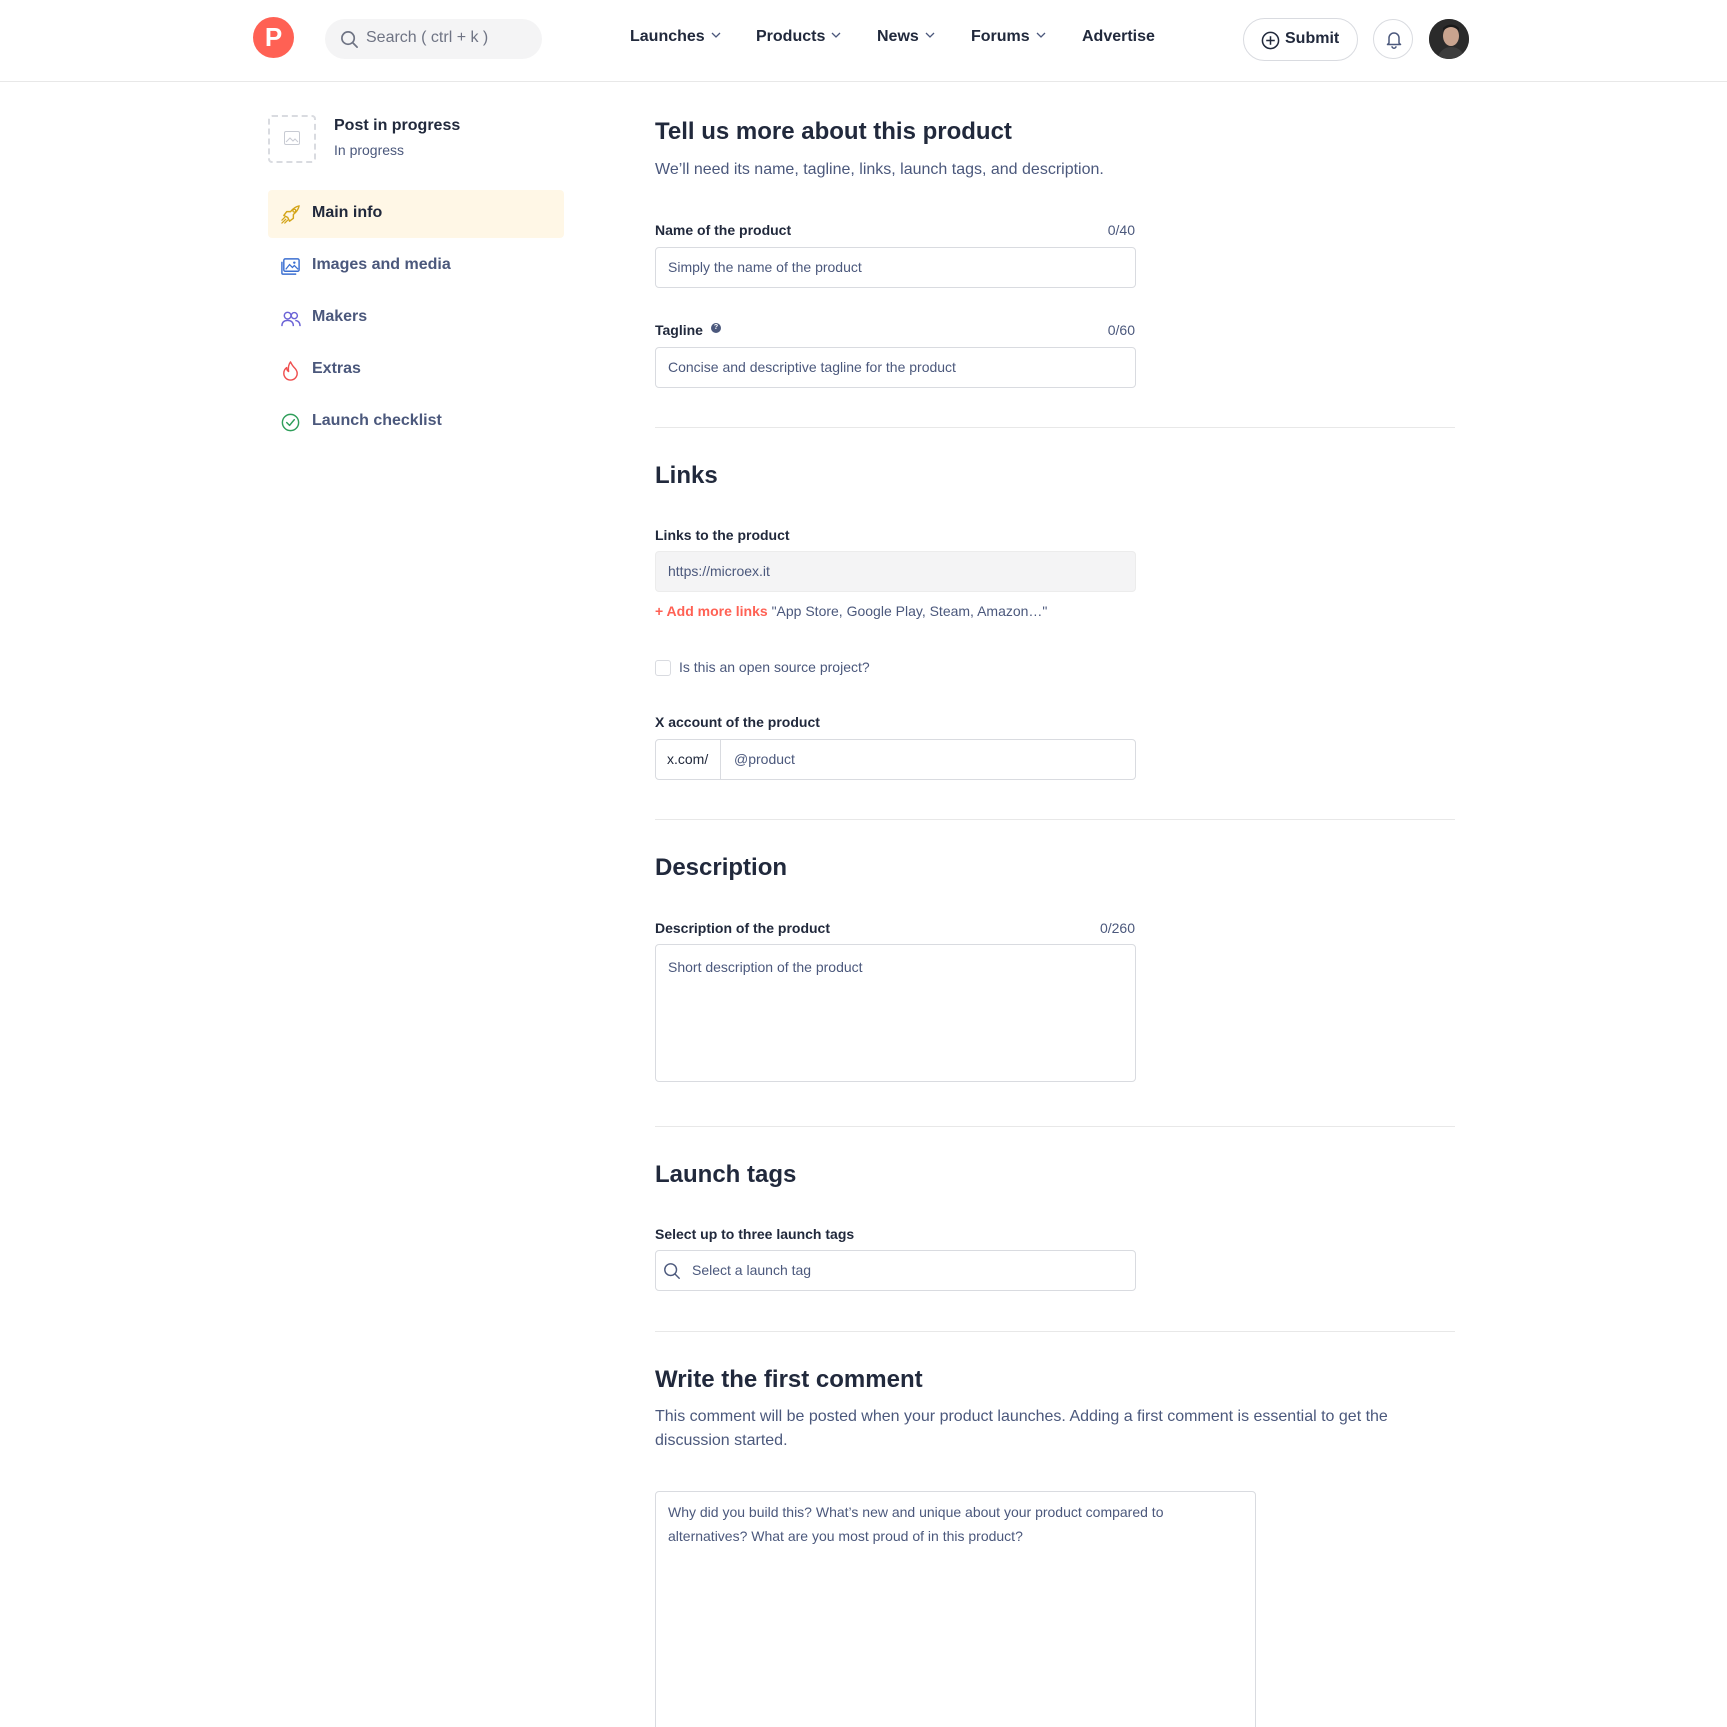  Describe the element at coordinates (895, 1013) in the screenshot. I see `description-textarea: Short description of the product` at that location.